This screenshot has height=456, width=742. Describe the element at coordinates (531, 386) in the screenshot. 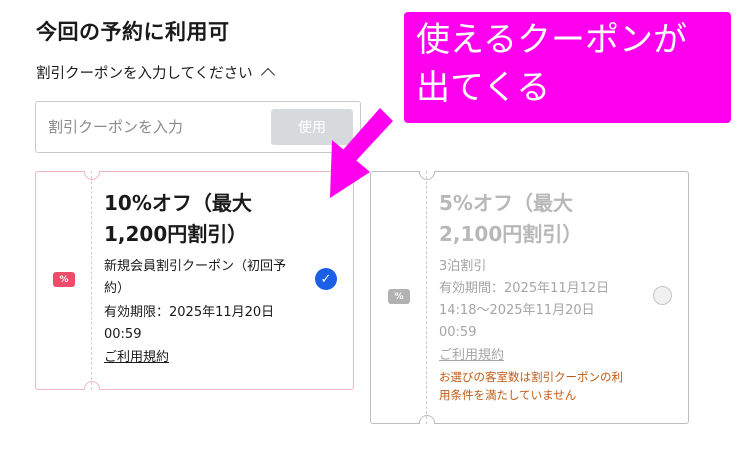

I see `ineligible-warning: お選びの客室数は割引クーポンの利 用条件を満たしていません` at that location.